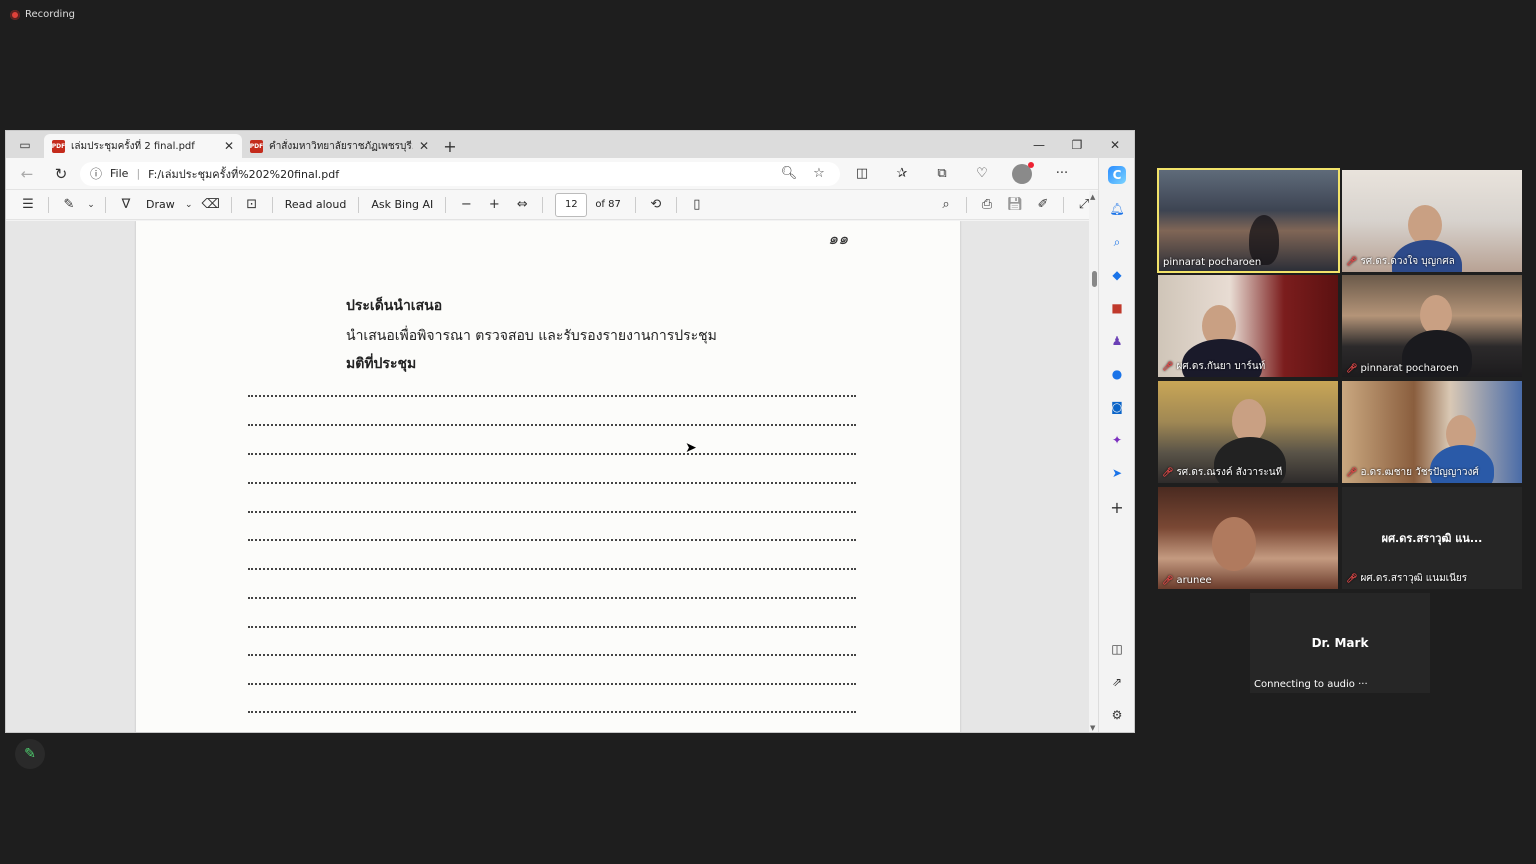 The width and height of the screenshot is (1536, 864). What do you see at coordinates (1117, 407) in the screenshot?
I see `outlook-icon: ◙` at bounding box center [1117, 407].